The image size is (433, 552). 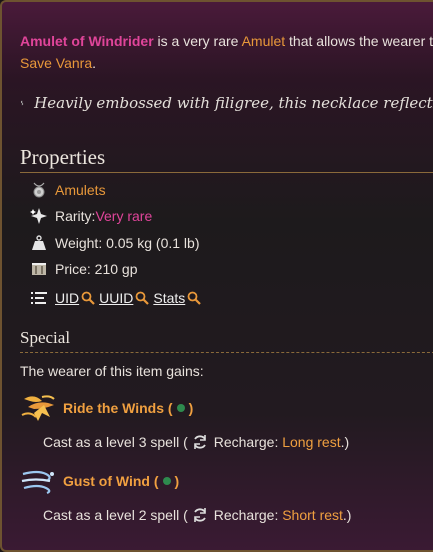 What do you see at coordinates (96, 269) in the screenshot?
I see `price-text: Price: 210 gp` at bounding box center [96, 269].